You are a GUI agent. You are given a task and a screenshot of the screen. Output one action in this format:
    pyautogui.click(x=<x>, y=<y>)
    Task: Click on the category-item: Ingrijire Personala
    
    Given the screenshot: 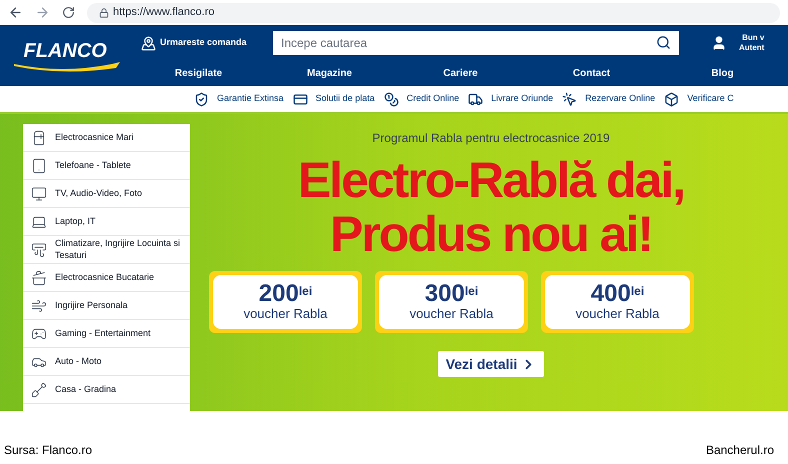 What is the action you would take?
    pyautogui.click(x=106, y=306)
    